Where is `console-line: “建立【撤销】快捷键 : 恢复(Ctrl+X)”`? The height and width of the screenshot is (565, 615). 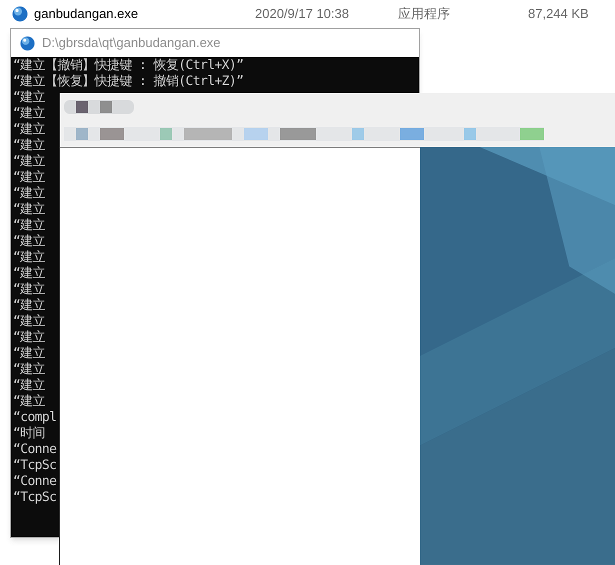 console-line: “建立【撤销】快捷键 : 恢复(Ctrl+X)” is located at coordinates (128, 65).